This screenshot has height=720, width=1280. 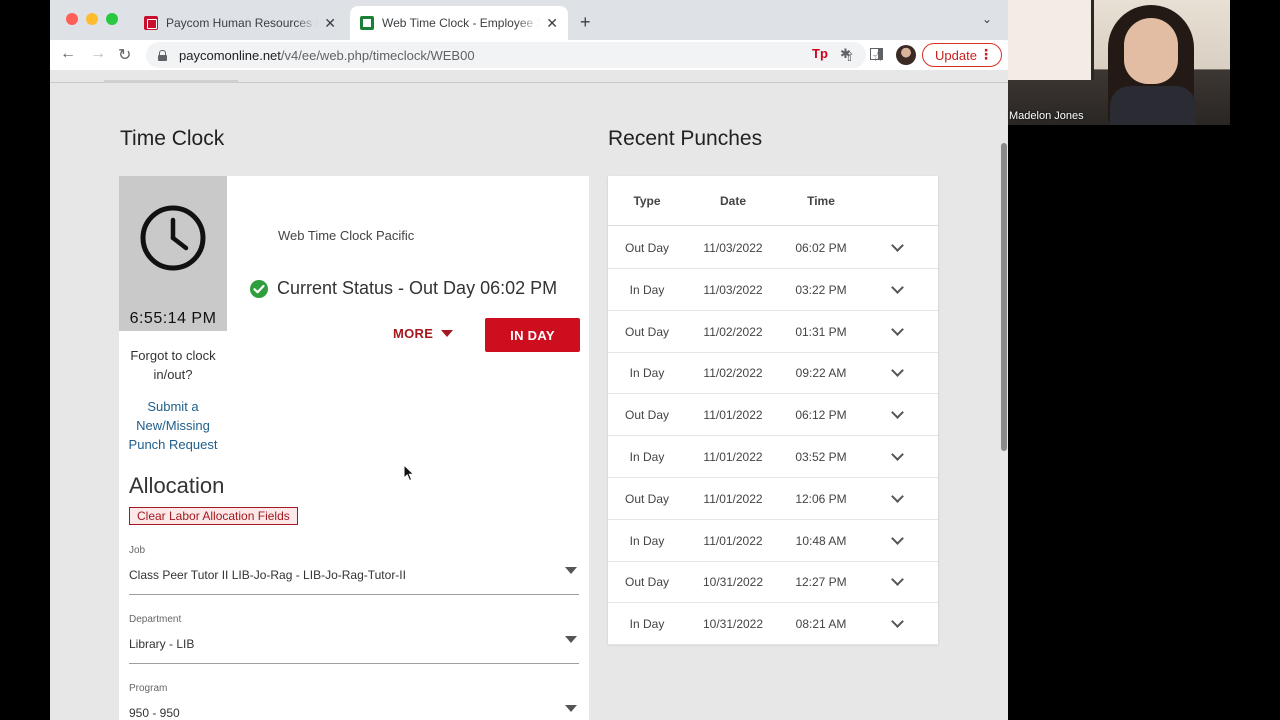 I want to click on tab-paycom-hr: Paycom Human Resources Info ✕, so click(x=240, y=23).